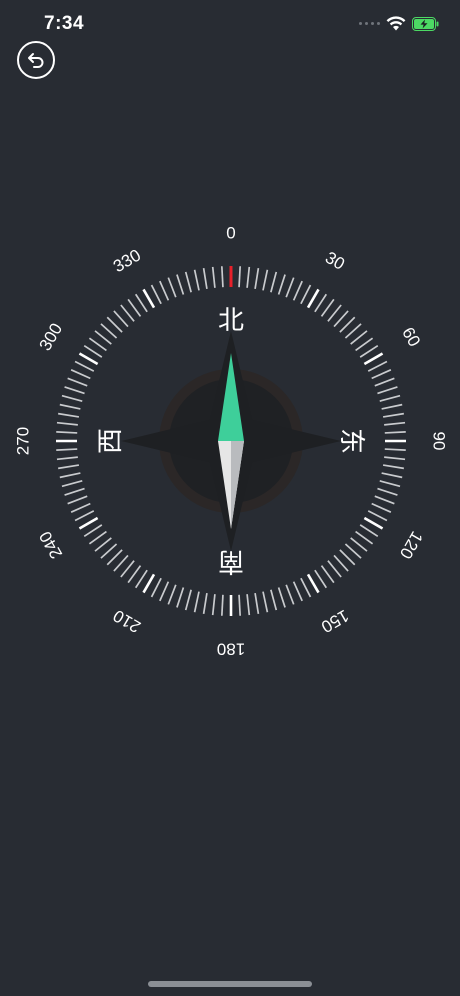  I want to click on degree-label: 90, so click(439, 441).